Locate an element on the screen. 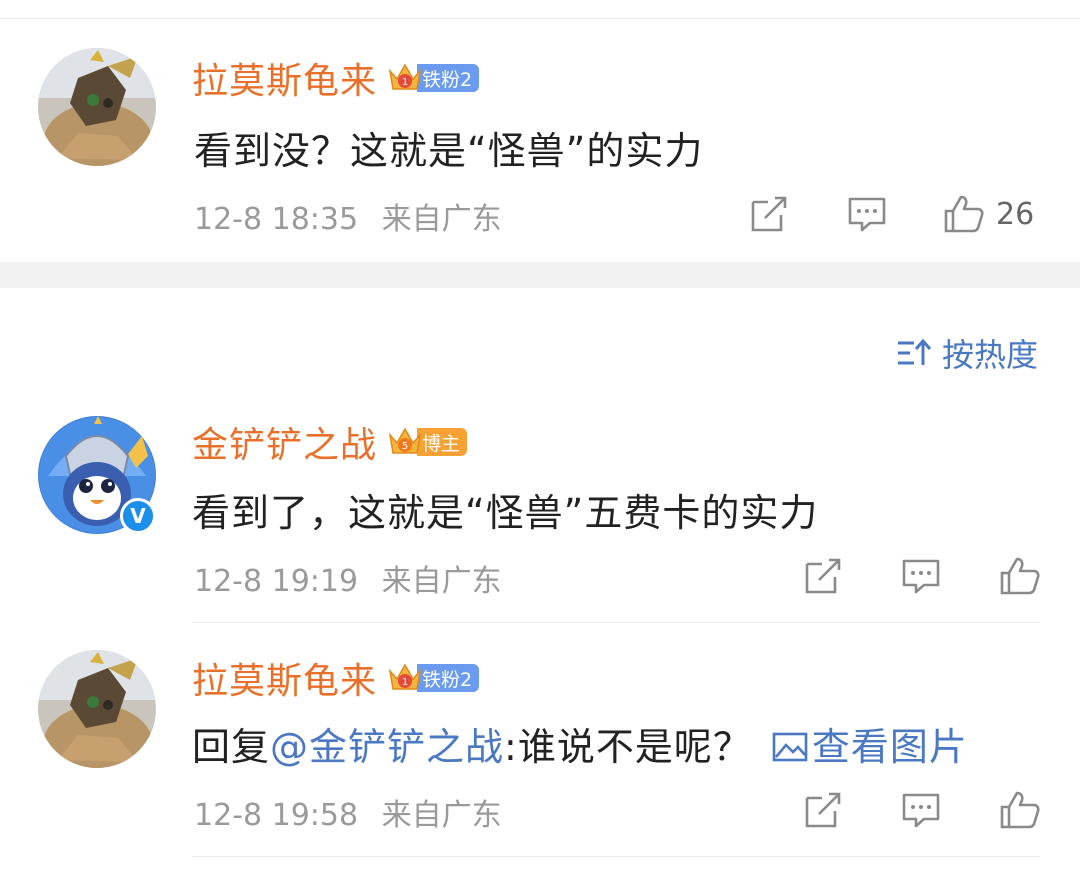 The width and height of the screenshot is (1080, 896). like-count: 26 is located at coordinates (1015, 214).